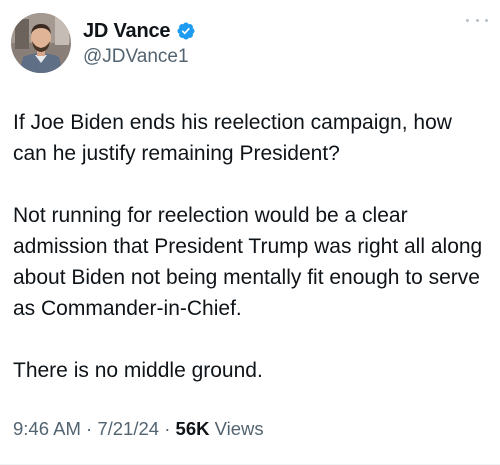 The image size is (500, 465). I want to click on author-block: JD Vance @JDVance1, so click(139, 43).